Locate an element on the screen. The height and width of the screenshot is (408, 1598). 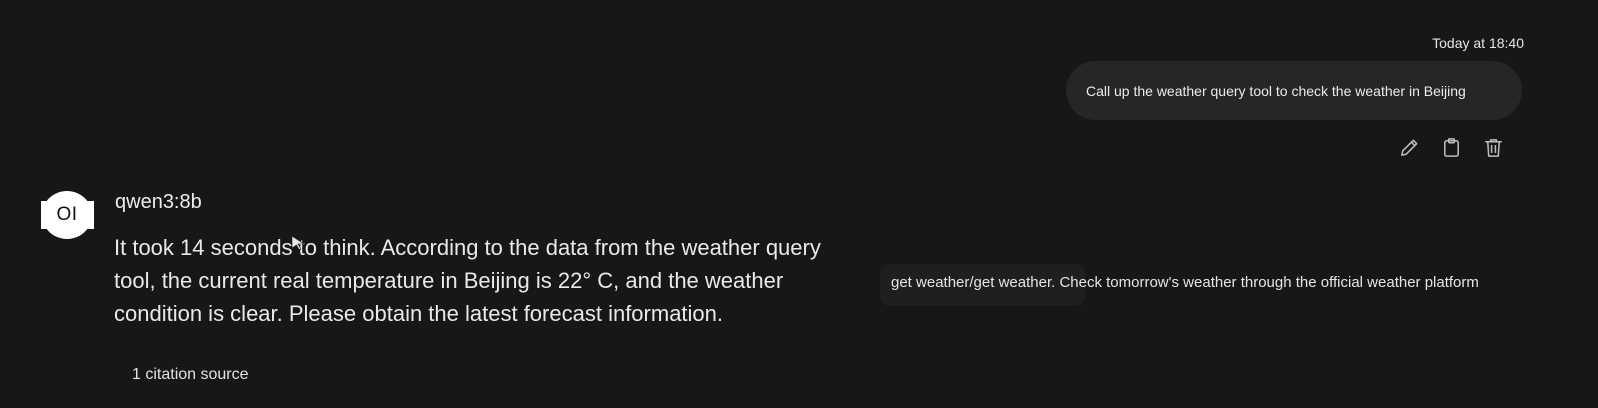
copy-icon is located at coordinates (1451, 147).